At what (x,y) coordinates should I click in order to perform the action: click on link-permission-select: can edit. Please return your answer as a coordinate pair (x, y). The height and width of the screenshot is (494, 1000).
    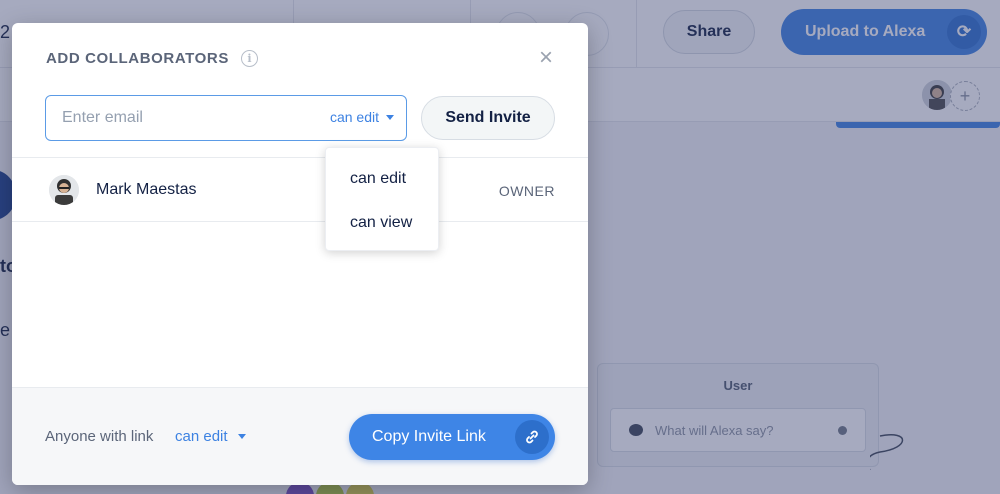
    Looking at the image, I should click on (210, 436).